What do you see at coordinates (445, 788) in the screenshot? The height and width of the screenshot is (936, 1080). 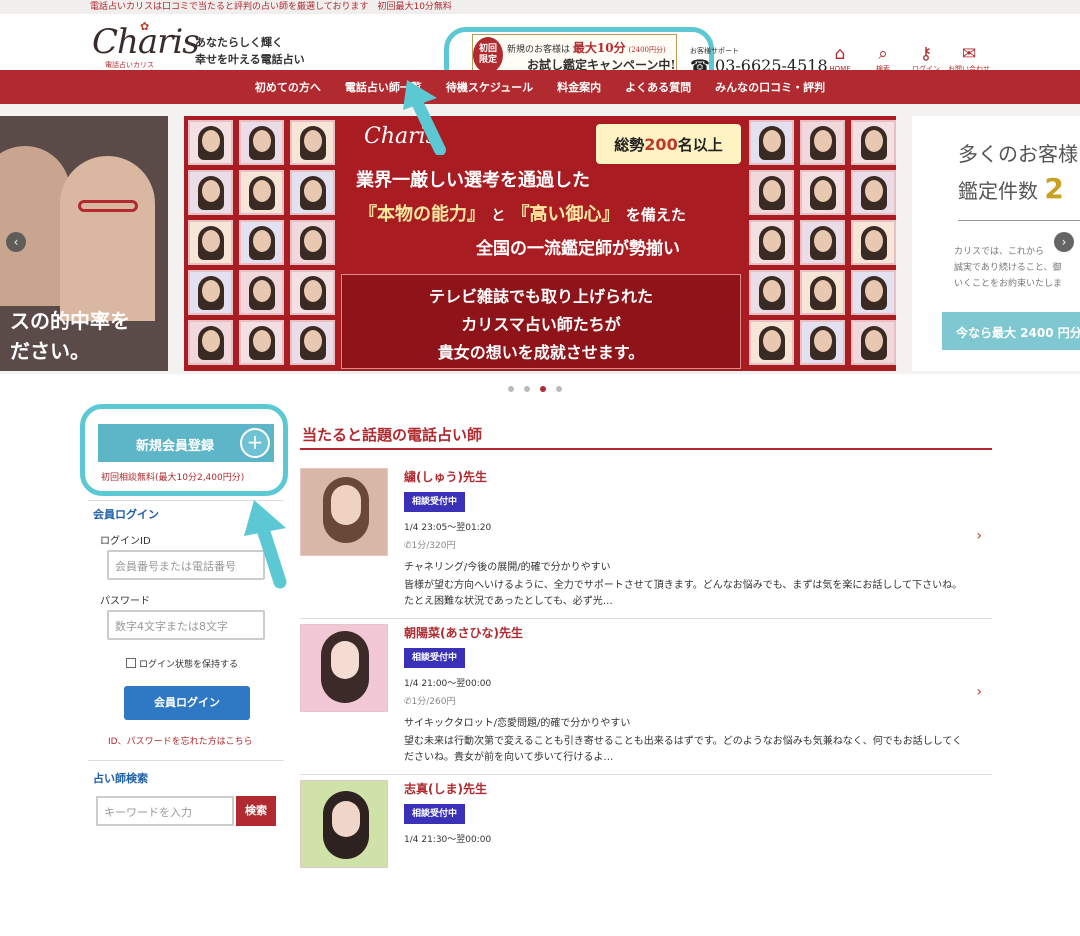 I see `teller-name: 志真(しま)先生` at bounding box center [445, 788].